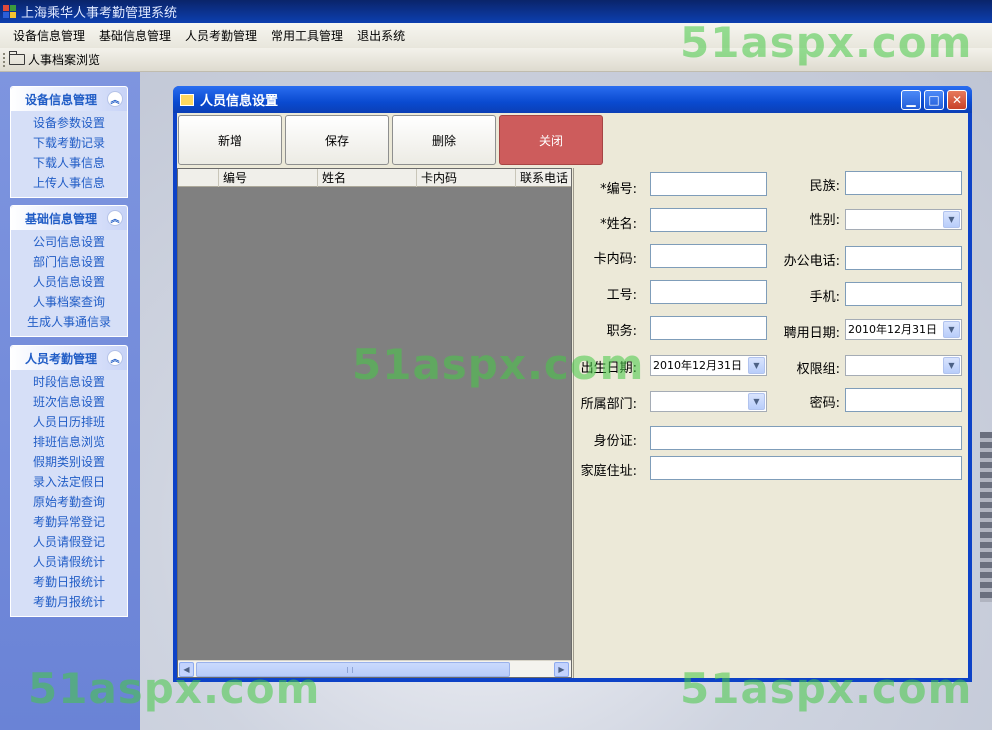  Describe the element at coordinates (69, 322) in the screenshot. I see `sidebar-item: 生成人事通信录` at that location.